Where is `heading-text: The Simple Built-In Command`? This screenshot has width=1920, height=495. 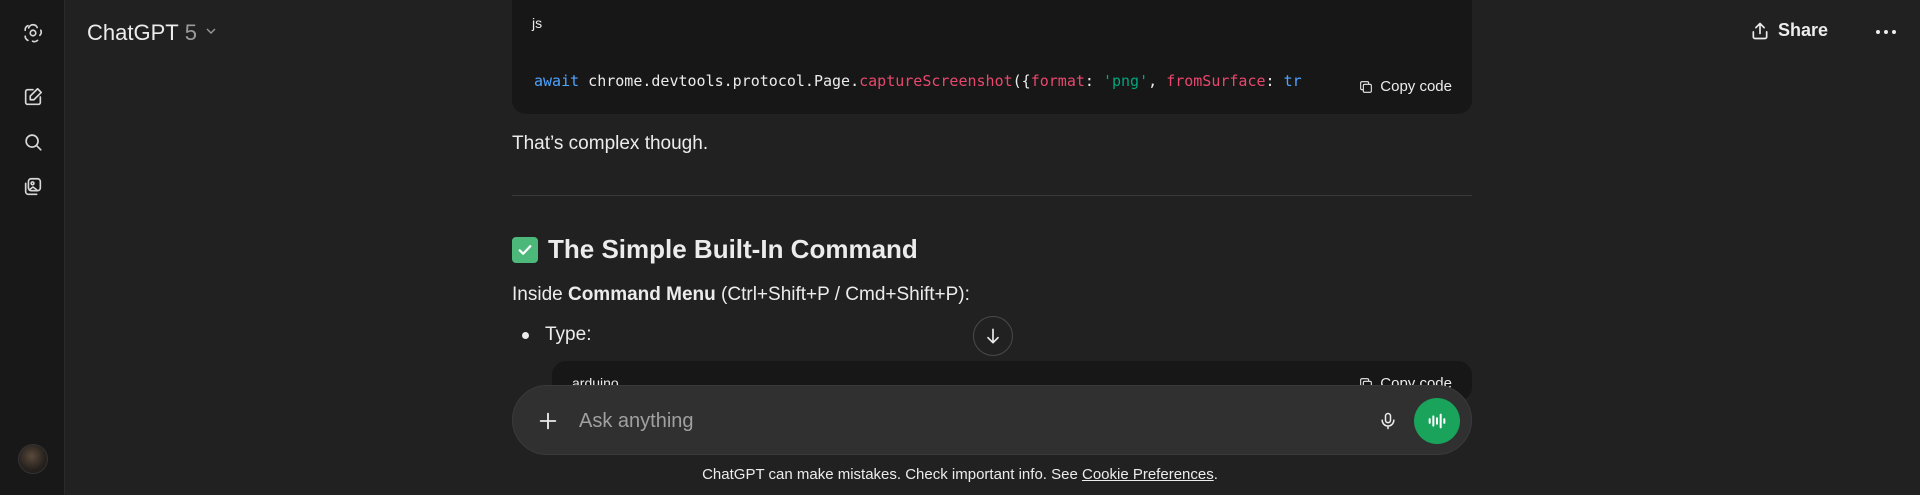 heading-text: The Simple Built-In Command is located at coordinates (733, 249).